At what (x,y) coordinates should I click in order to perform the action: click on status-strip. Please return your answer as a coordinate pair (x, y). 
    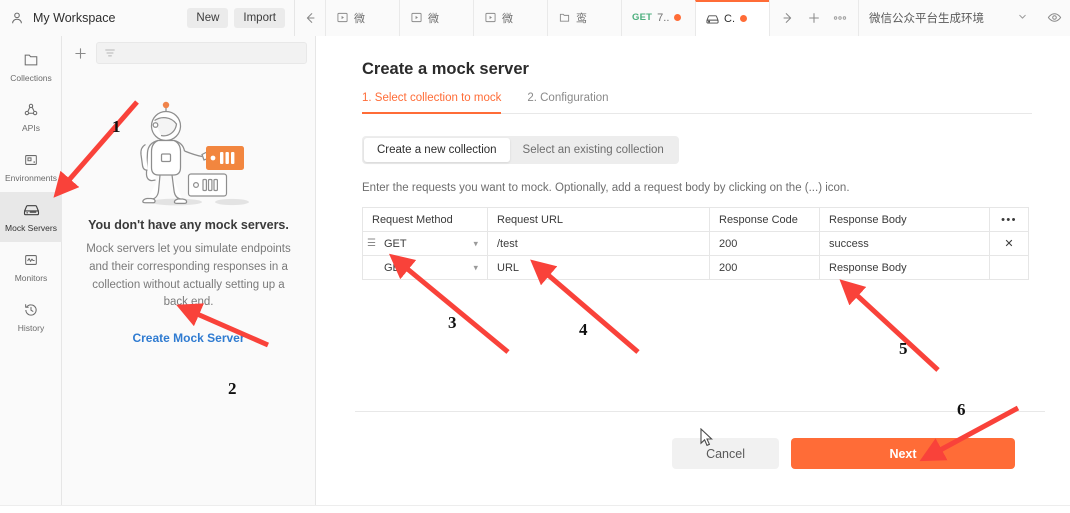
    Looking at the image, I should click on (535, 509).